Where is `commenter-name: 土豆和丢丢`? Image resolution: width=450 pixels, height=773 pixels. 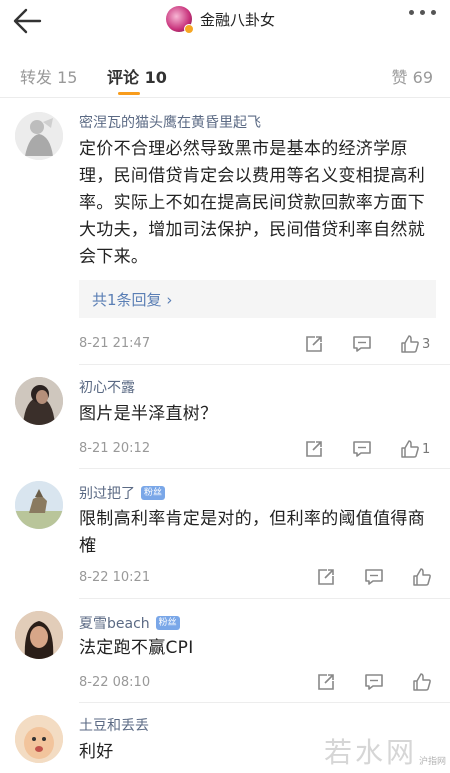 commenter-name: 土豆和丢丢 is located at coordinates (114, 725).